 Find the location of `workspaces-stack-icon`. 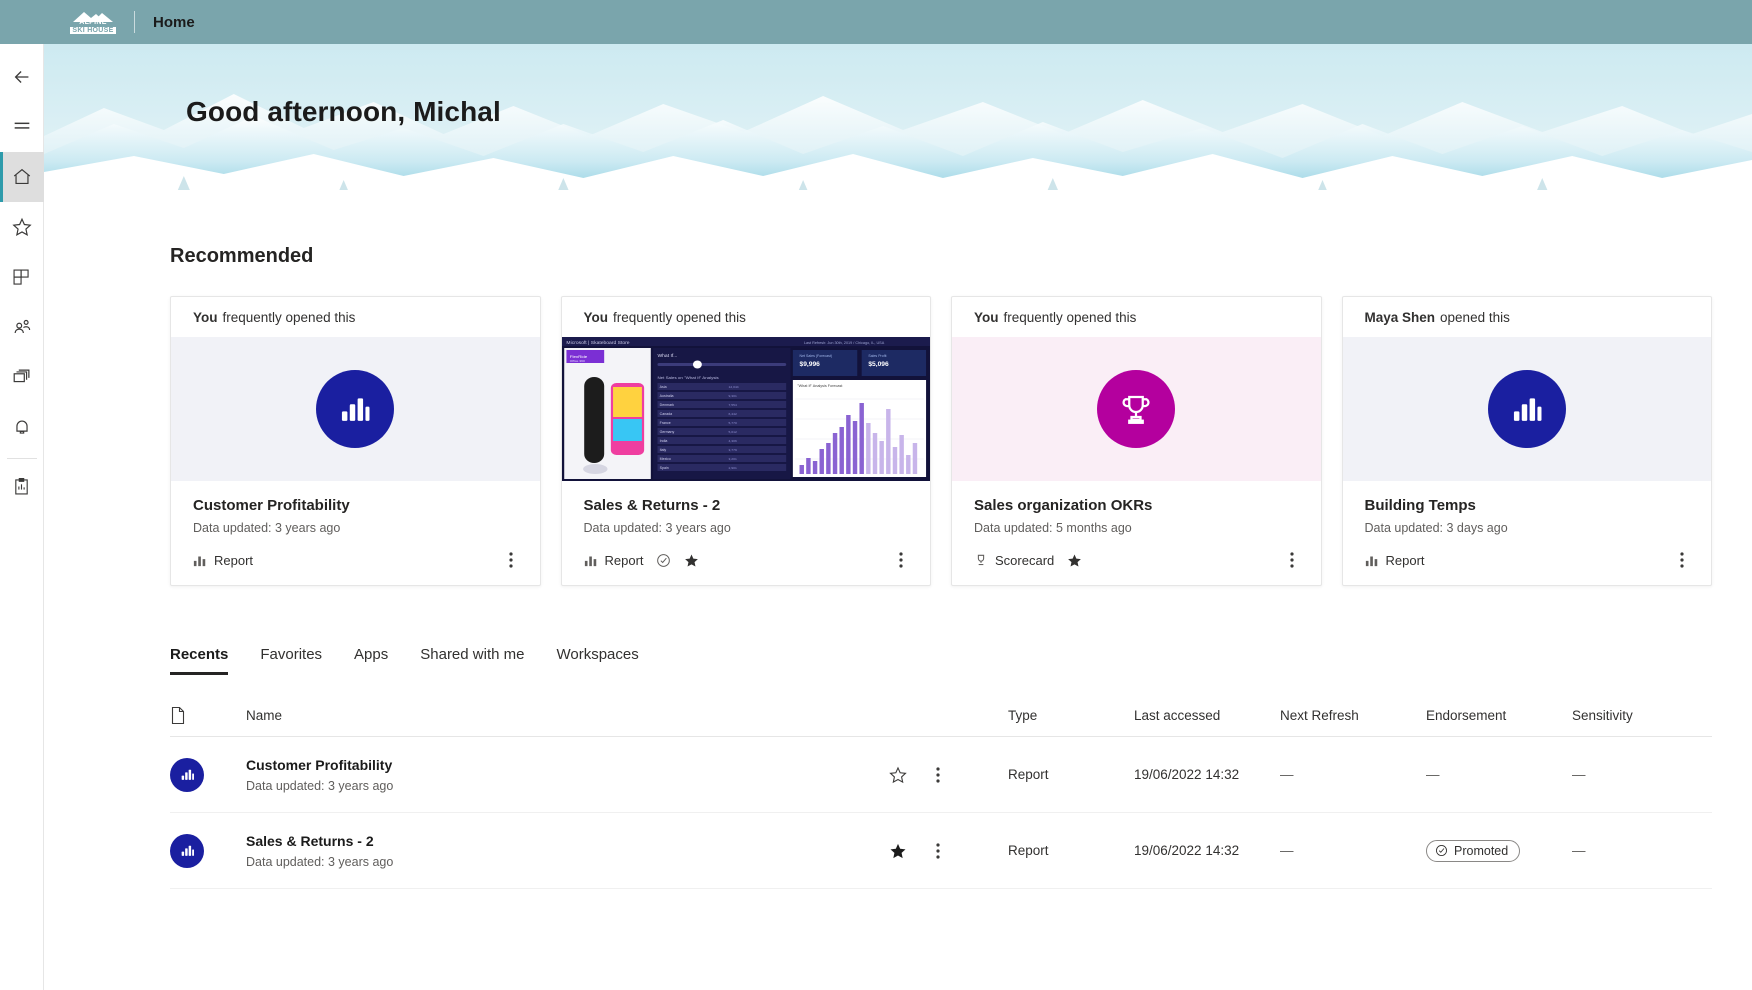

workspaces-stack-icon is located at coordinates (21, 376).